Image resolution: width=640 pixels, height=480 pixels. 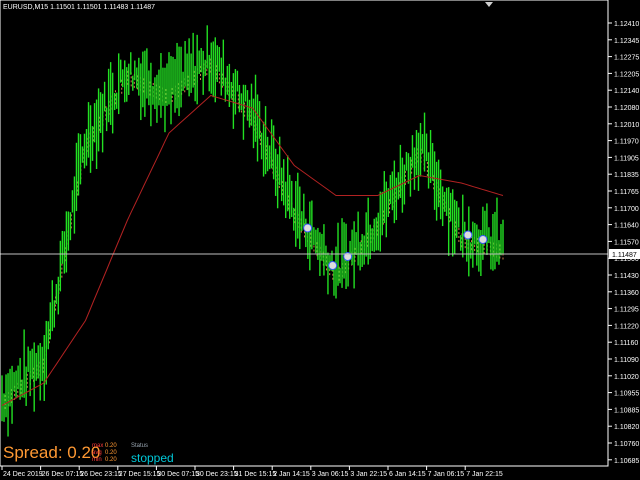 What do you see at coordinates (626, 108) in the screenshot?
I see `price-tick-label: 1.12080` at bounding box center [626, 108].